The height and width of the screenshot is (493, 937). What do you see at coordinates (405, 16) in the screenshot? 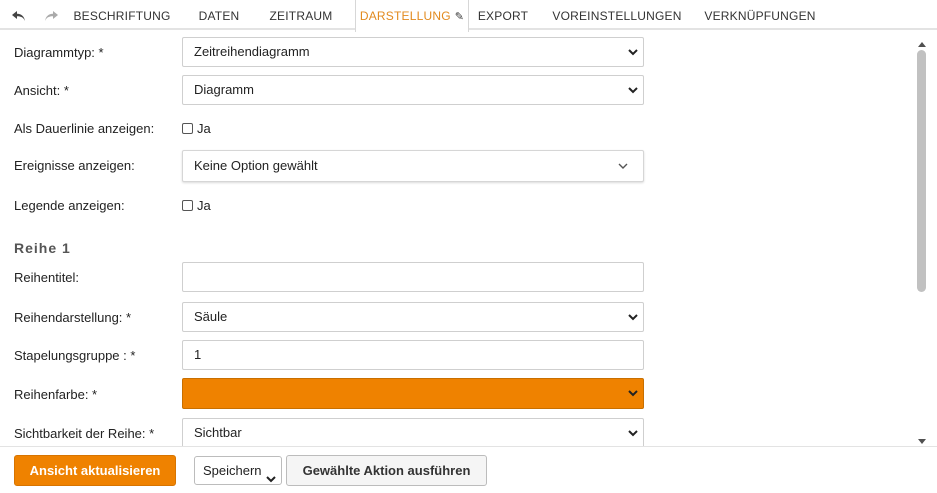
I see `tab-darstellung-label: DARSTELLUNG` at bounding box center [405, 16].